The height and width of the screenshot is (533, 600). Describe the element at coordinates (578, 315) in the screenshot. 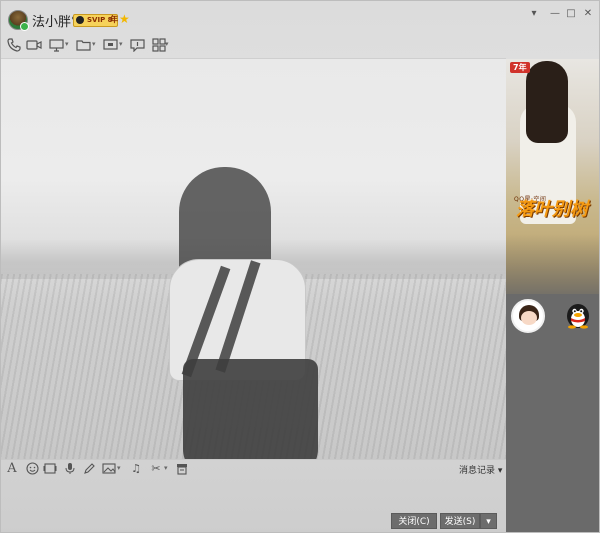

I see `qq-penguin-icon` at that location.